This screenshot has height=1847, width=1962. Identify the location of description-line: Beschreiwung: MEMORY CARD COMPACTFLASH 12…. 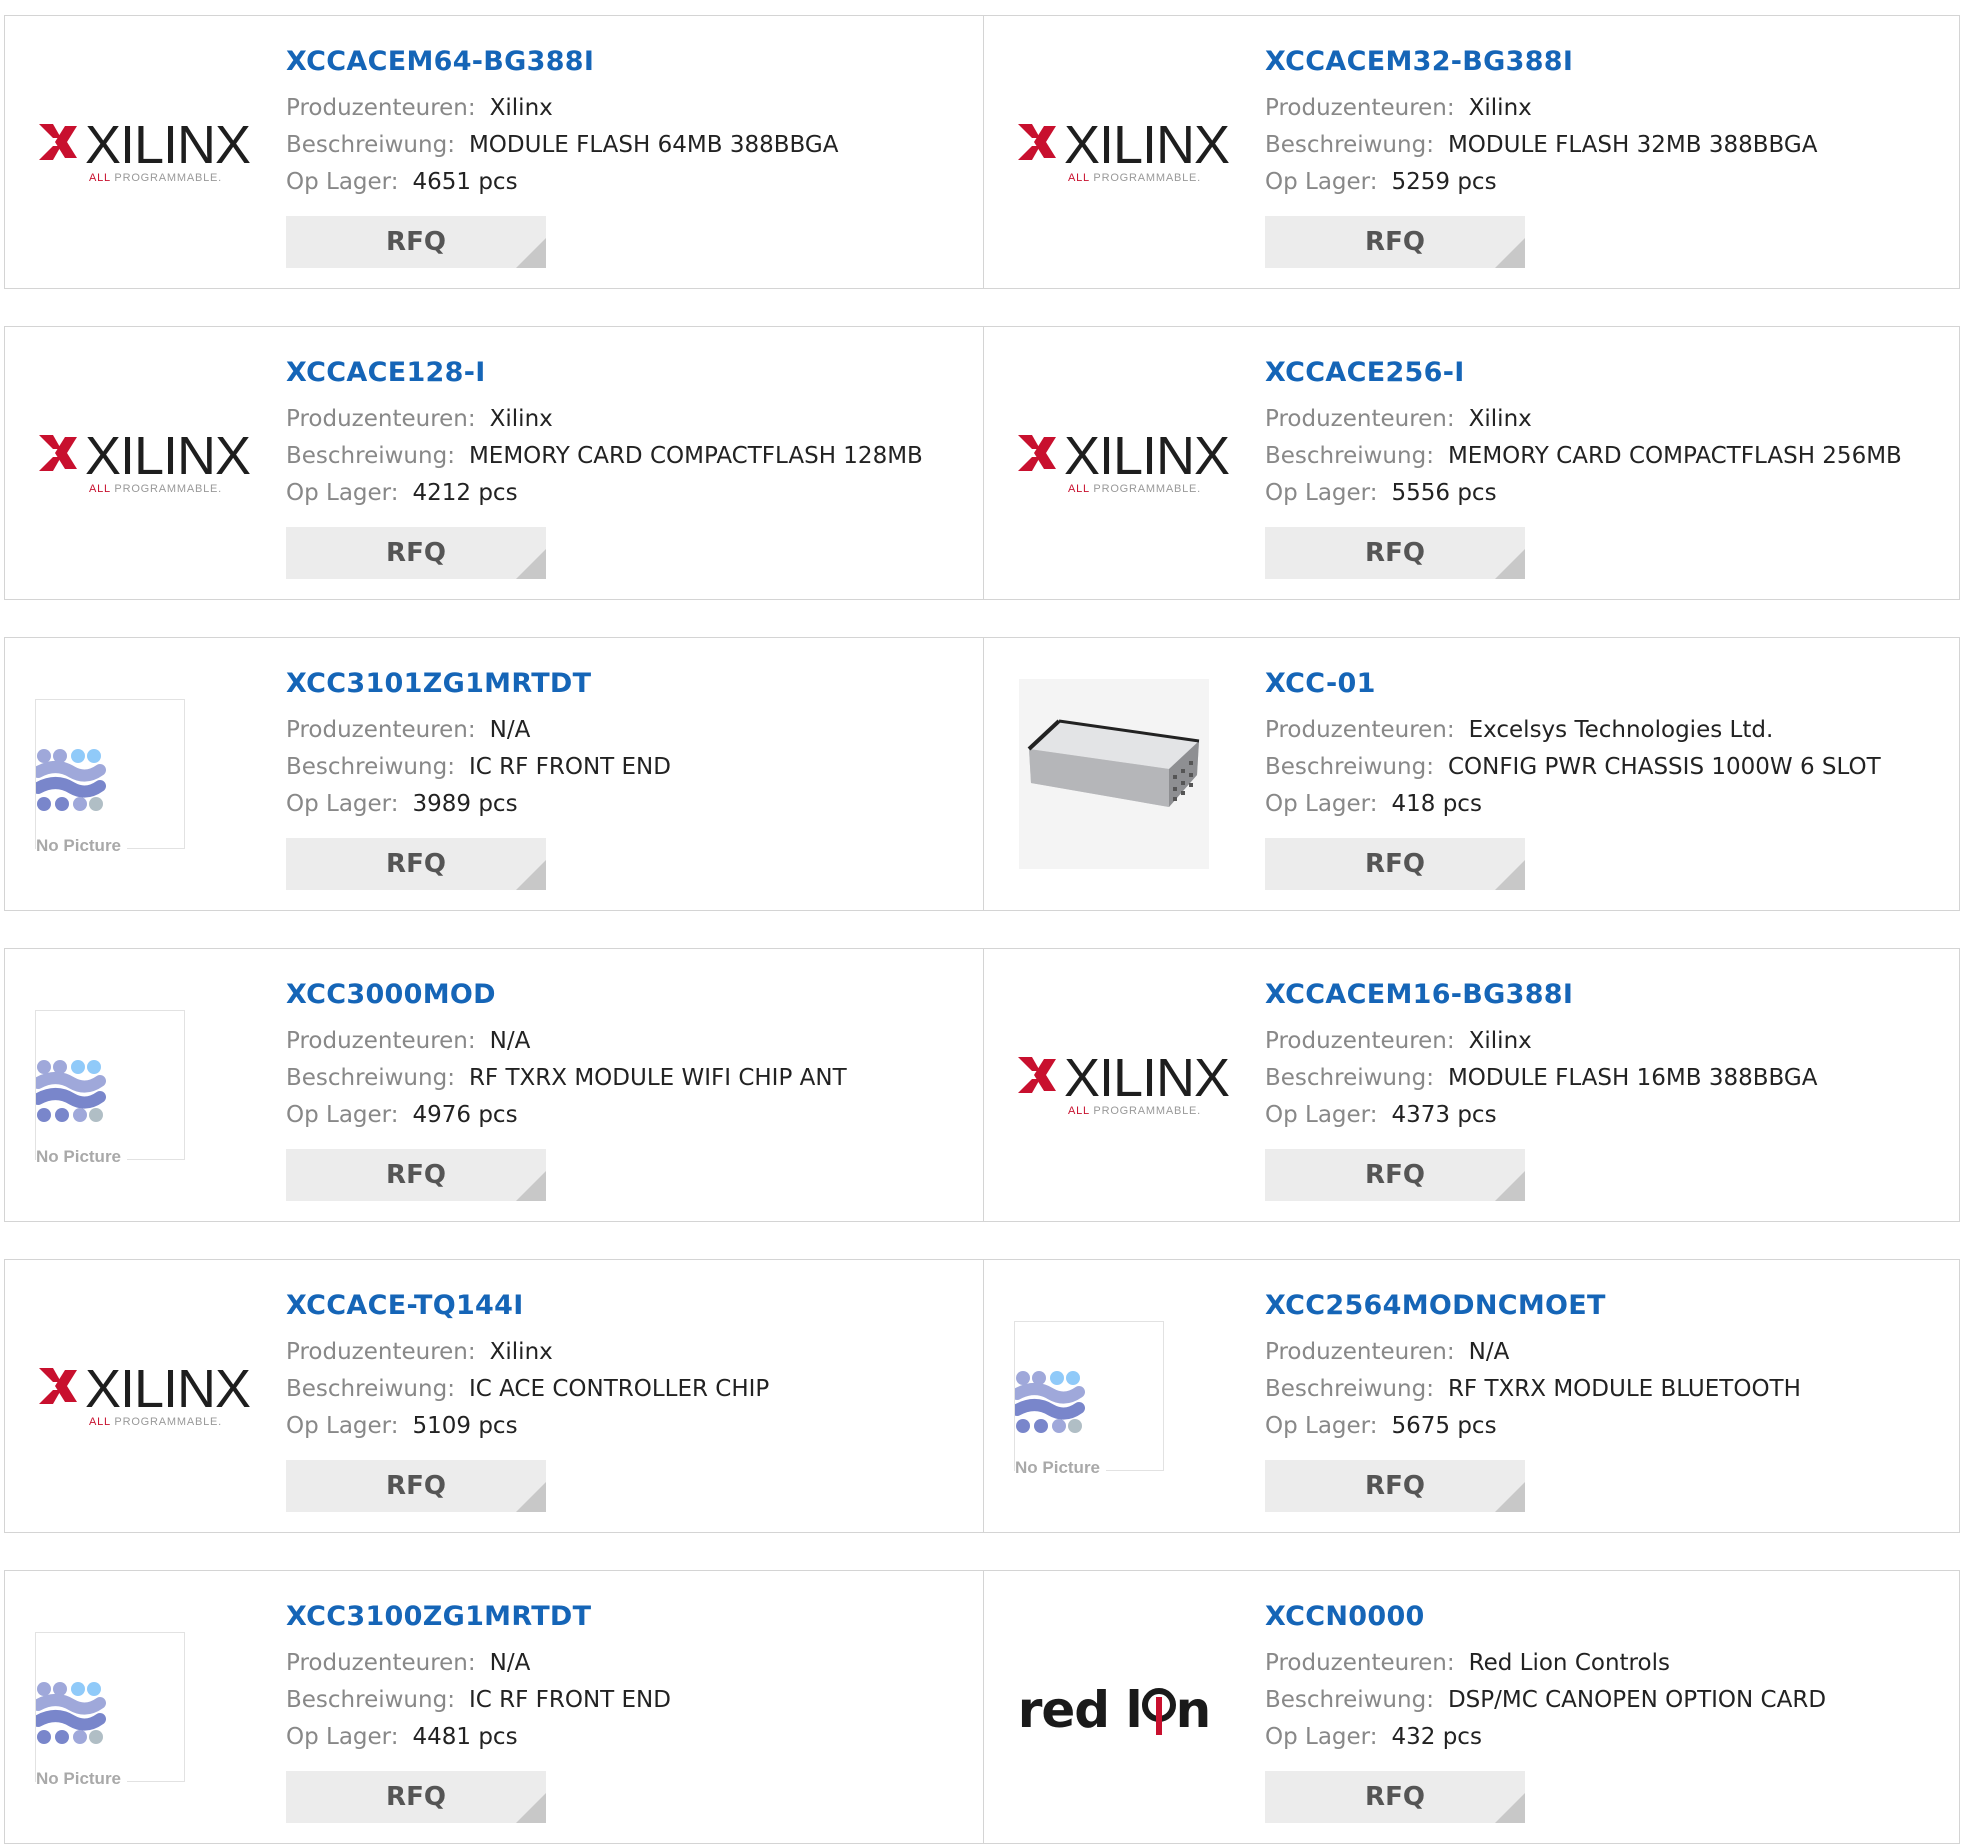
(624, 456).